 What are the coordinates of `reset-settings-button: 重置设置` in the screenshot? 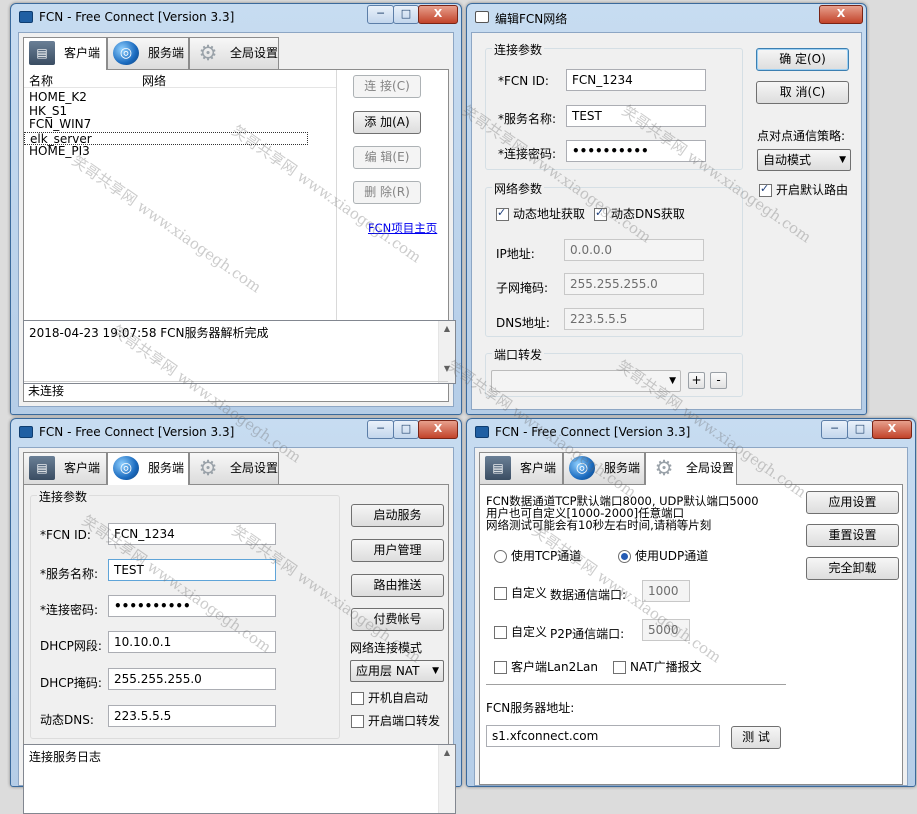 It's located at (852, 535).